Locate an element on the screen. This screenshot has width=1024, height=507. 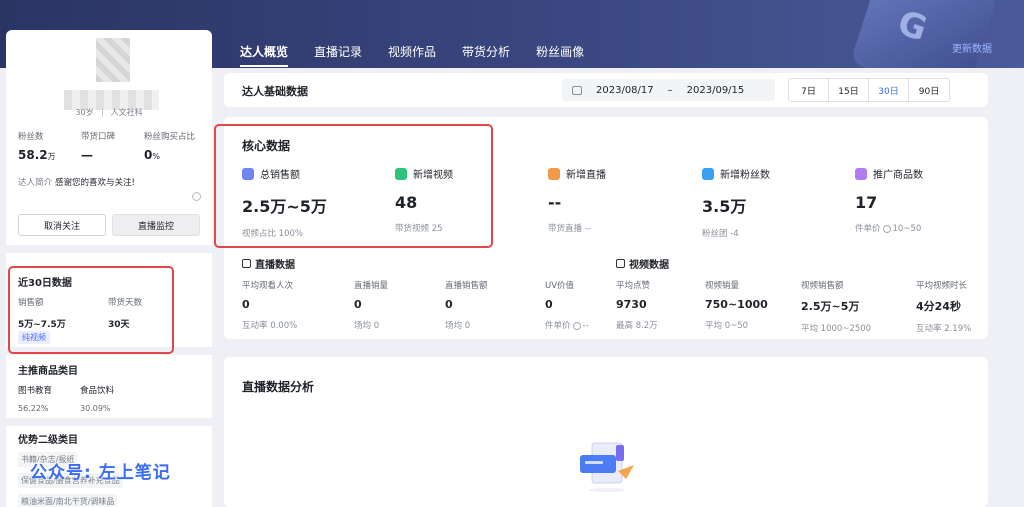
tab-live-records: 直播记录 is located at coordinates (338, 55).